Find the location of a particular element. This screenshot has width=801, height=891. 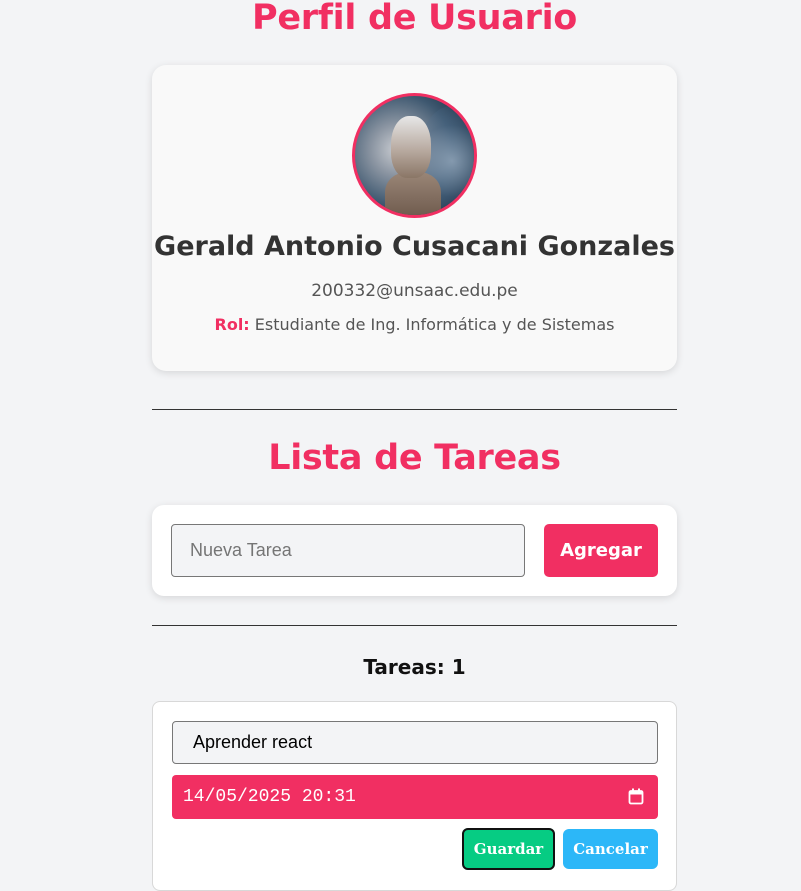

role-label: Rol: is located at coordinates (232, 324).